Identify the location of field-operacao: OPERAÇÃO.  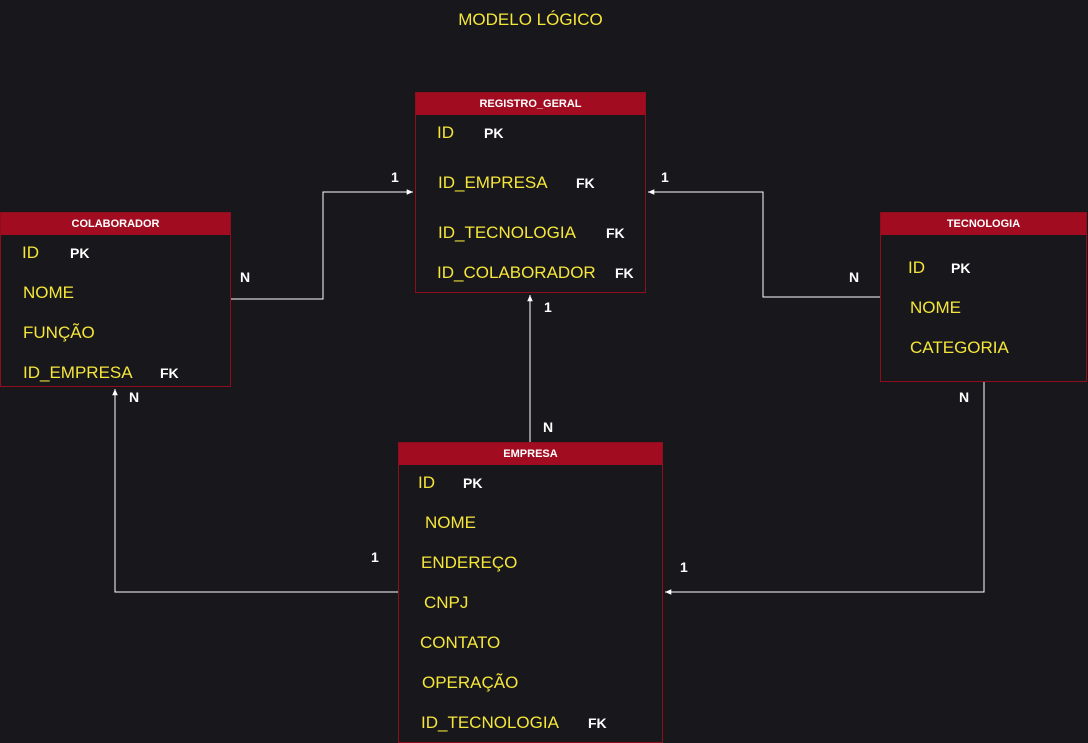
(470, 682).